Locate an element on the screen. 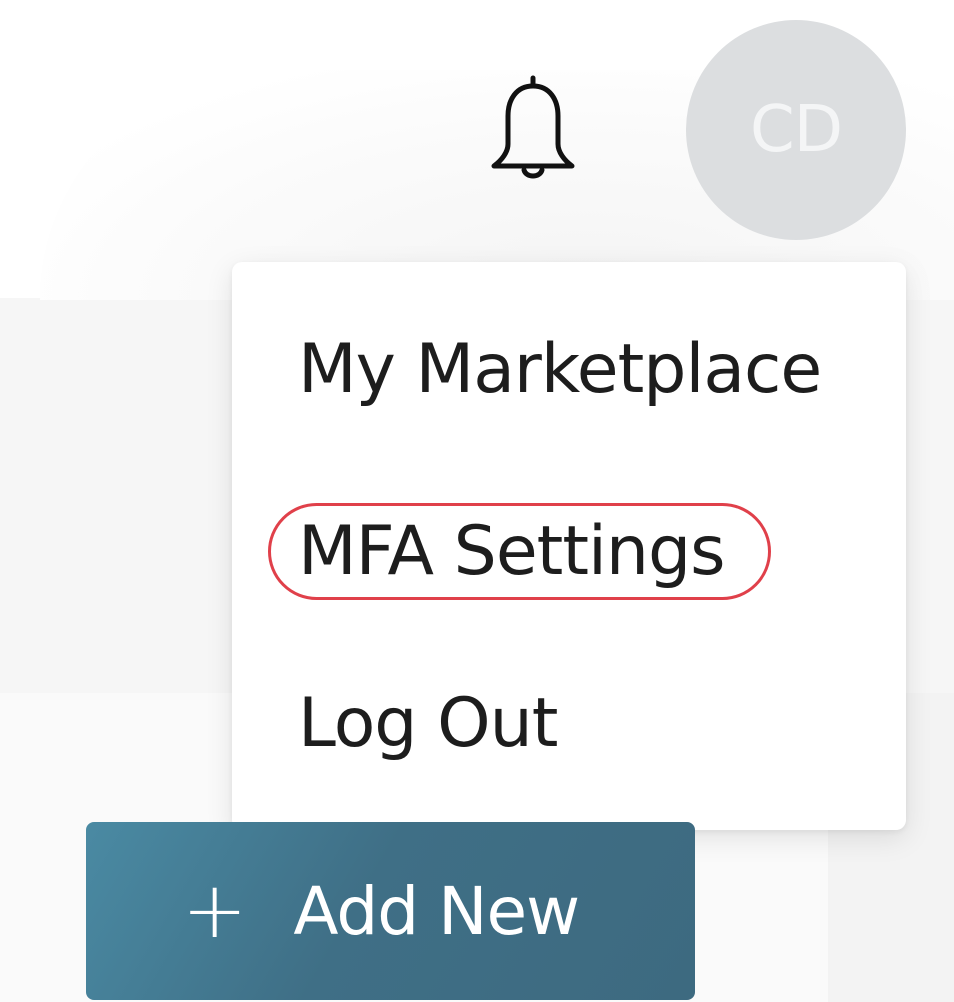  add-new-button: + Add New is located at coordinates (390, 911).